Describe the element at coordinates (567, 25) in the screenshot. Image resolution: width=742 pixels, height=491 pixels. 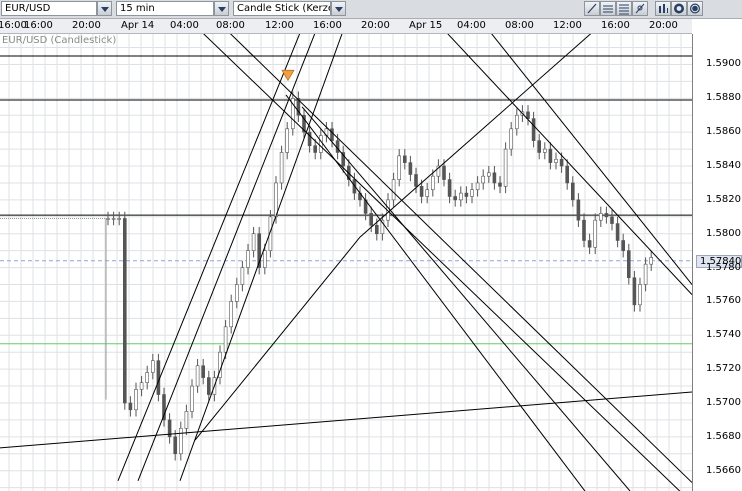
I see `time-label: 12:00` at that location.